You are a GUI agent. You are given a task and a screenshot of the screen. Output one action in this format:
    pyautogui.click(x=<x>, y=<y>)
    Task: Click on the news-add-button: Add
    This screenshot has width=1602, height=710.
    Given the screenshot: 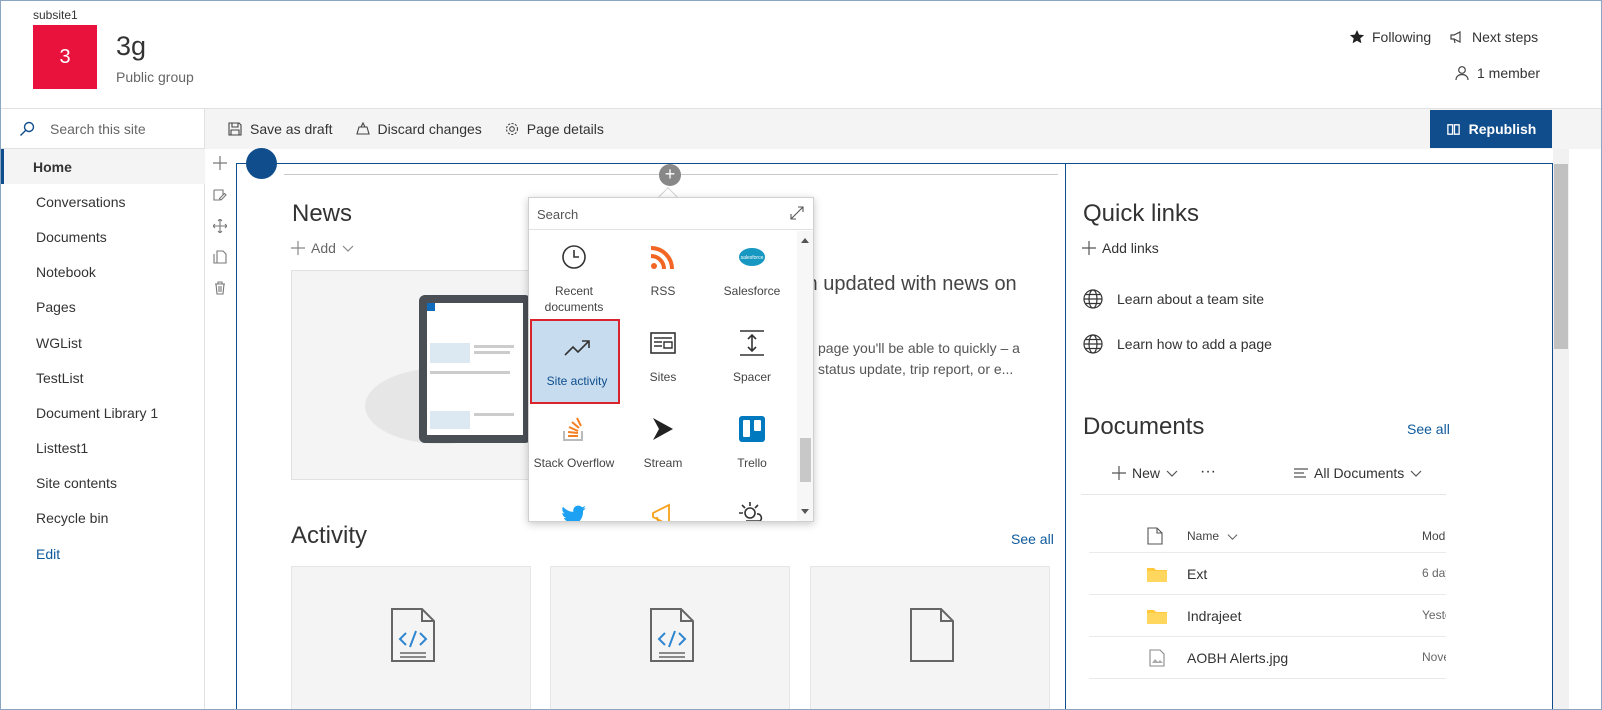 What is the action you would take?
    pyautogui.click(x=322, y=248)
    